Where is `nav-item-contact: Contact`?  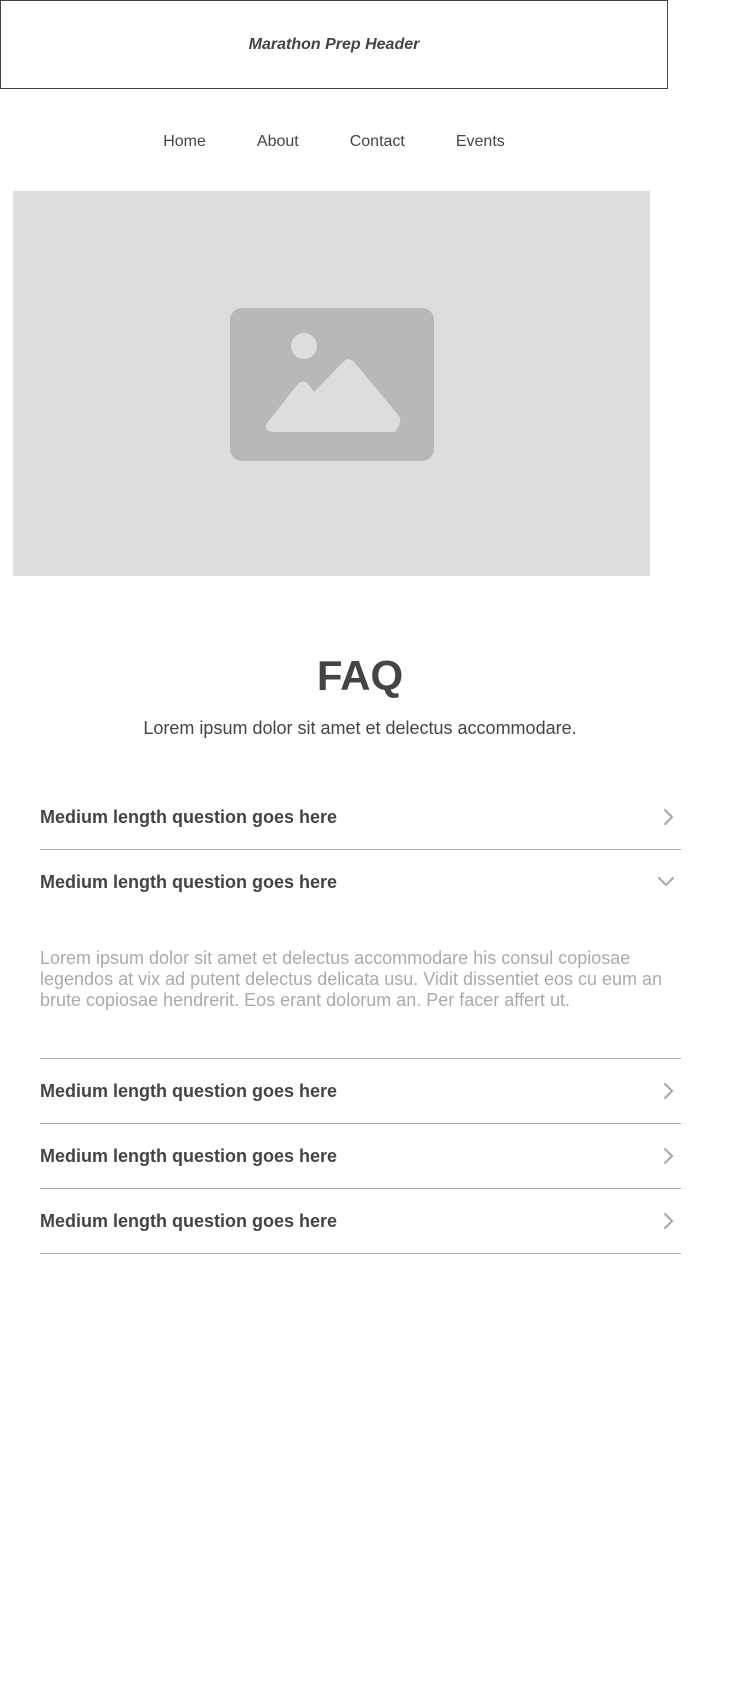 nav-item-contact: Contact is located at coordinates (377, 142).